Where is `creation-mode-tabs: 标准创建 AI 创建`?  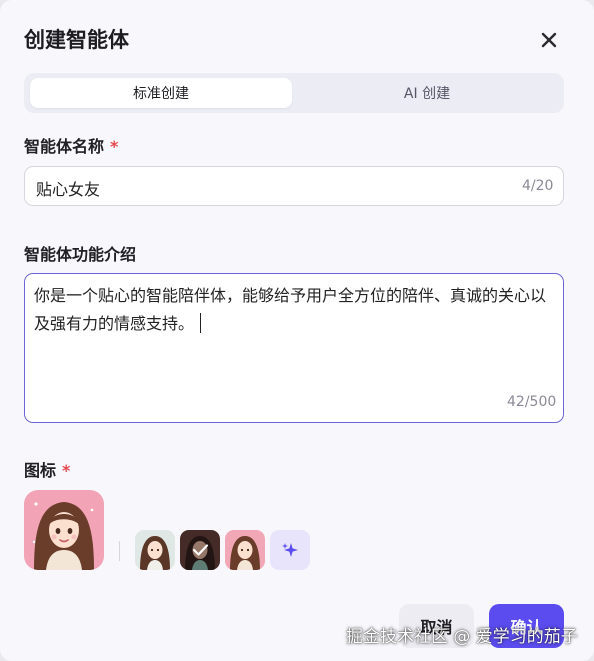 creation-mode-tabs: 标准创建 AI 创建 is located at coordinates (294, 93).